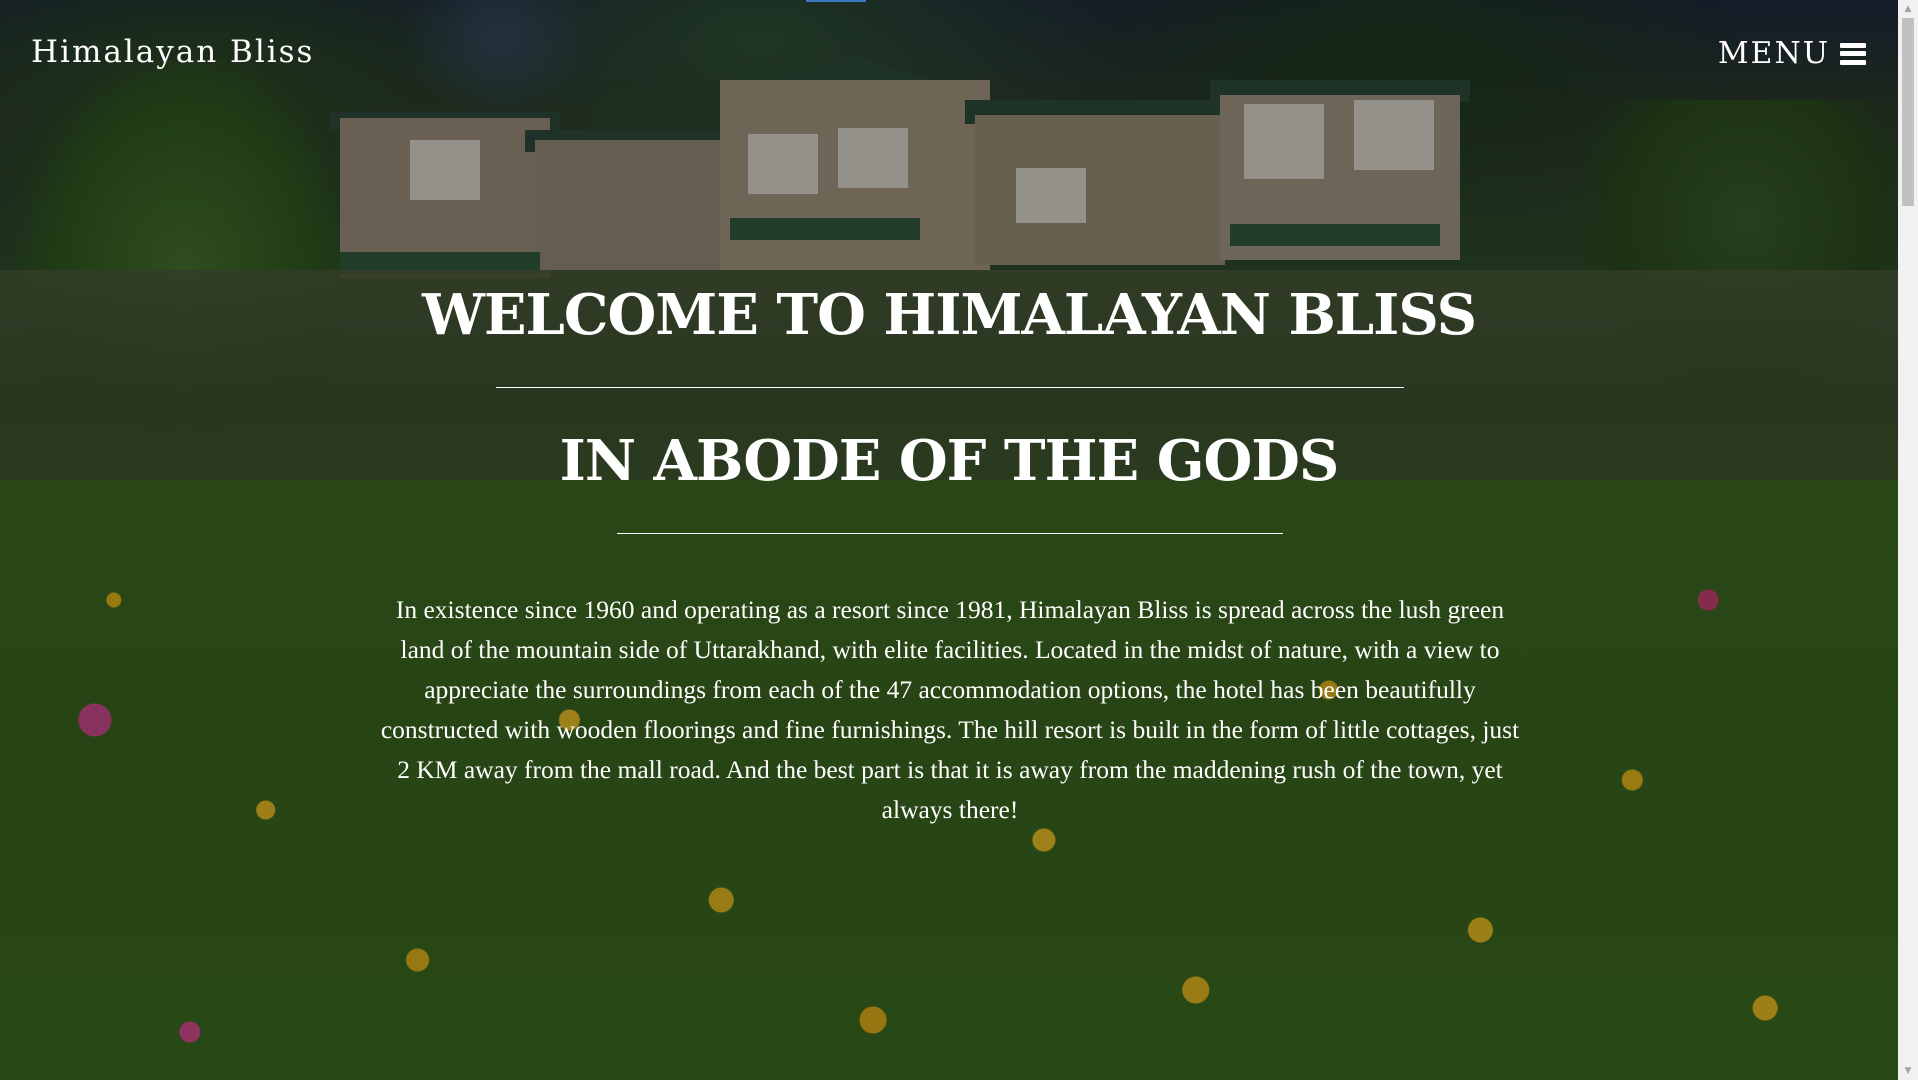 This screenshot has width=1918, height=1080. Describe the element at coordinates (1908, 9) in the screenshot. I see `scroll-up-arrow-icon: ▲` at that location.